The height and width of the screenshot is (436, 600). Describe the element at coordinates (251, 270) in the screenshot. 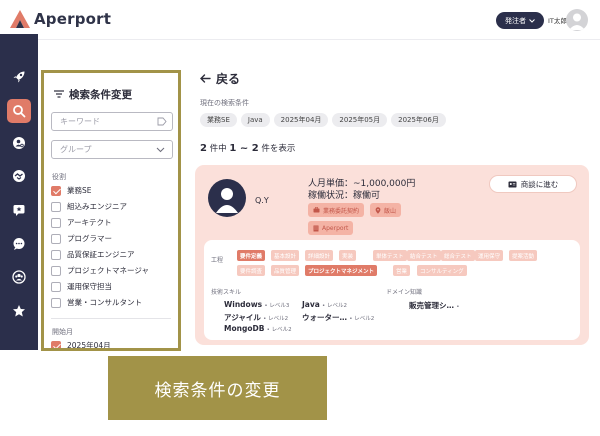

I see `process-tag: 要件調査` at that location.